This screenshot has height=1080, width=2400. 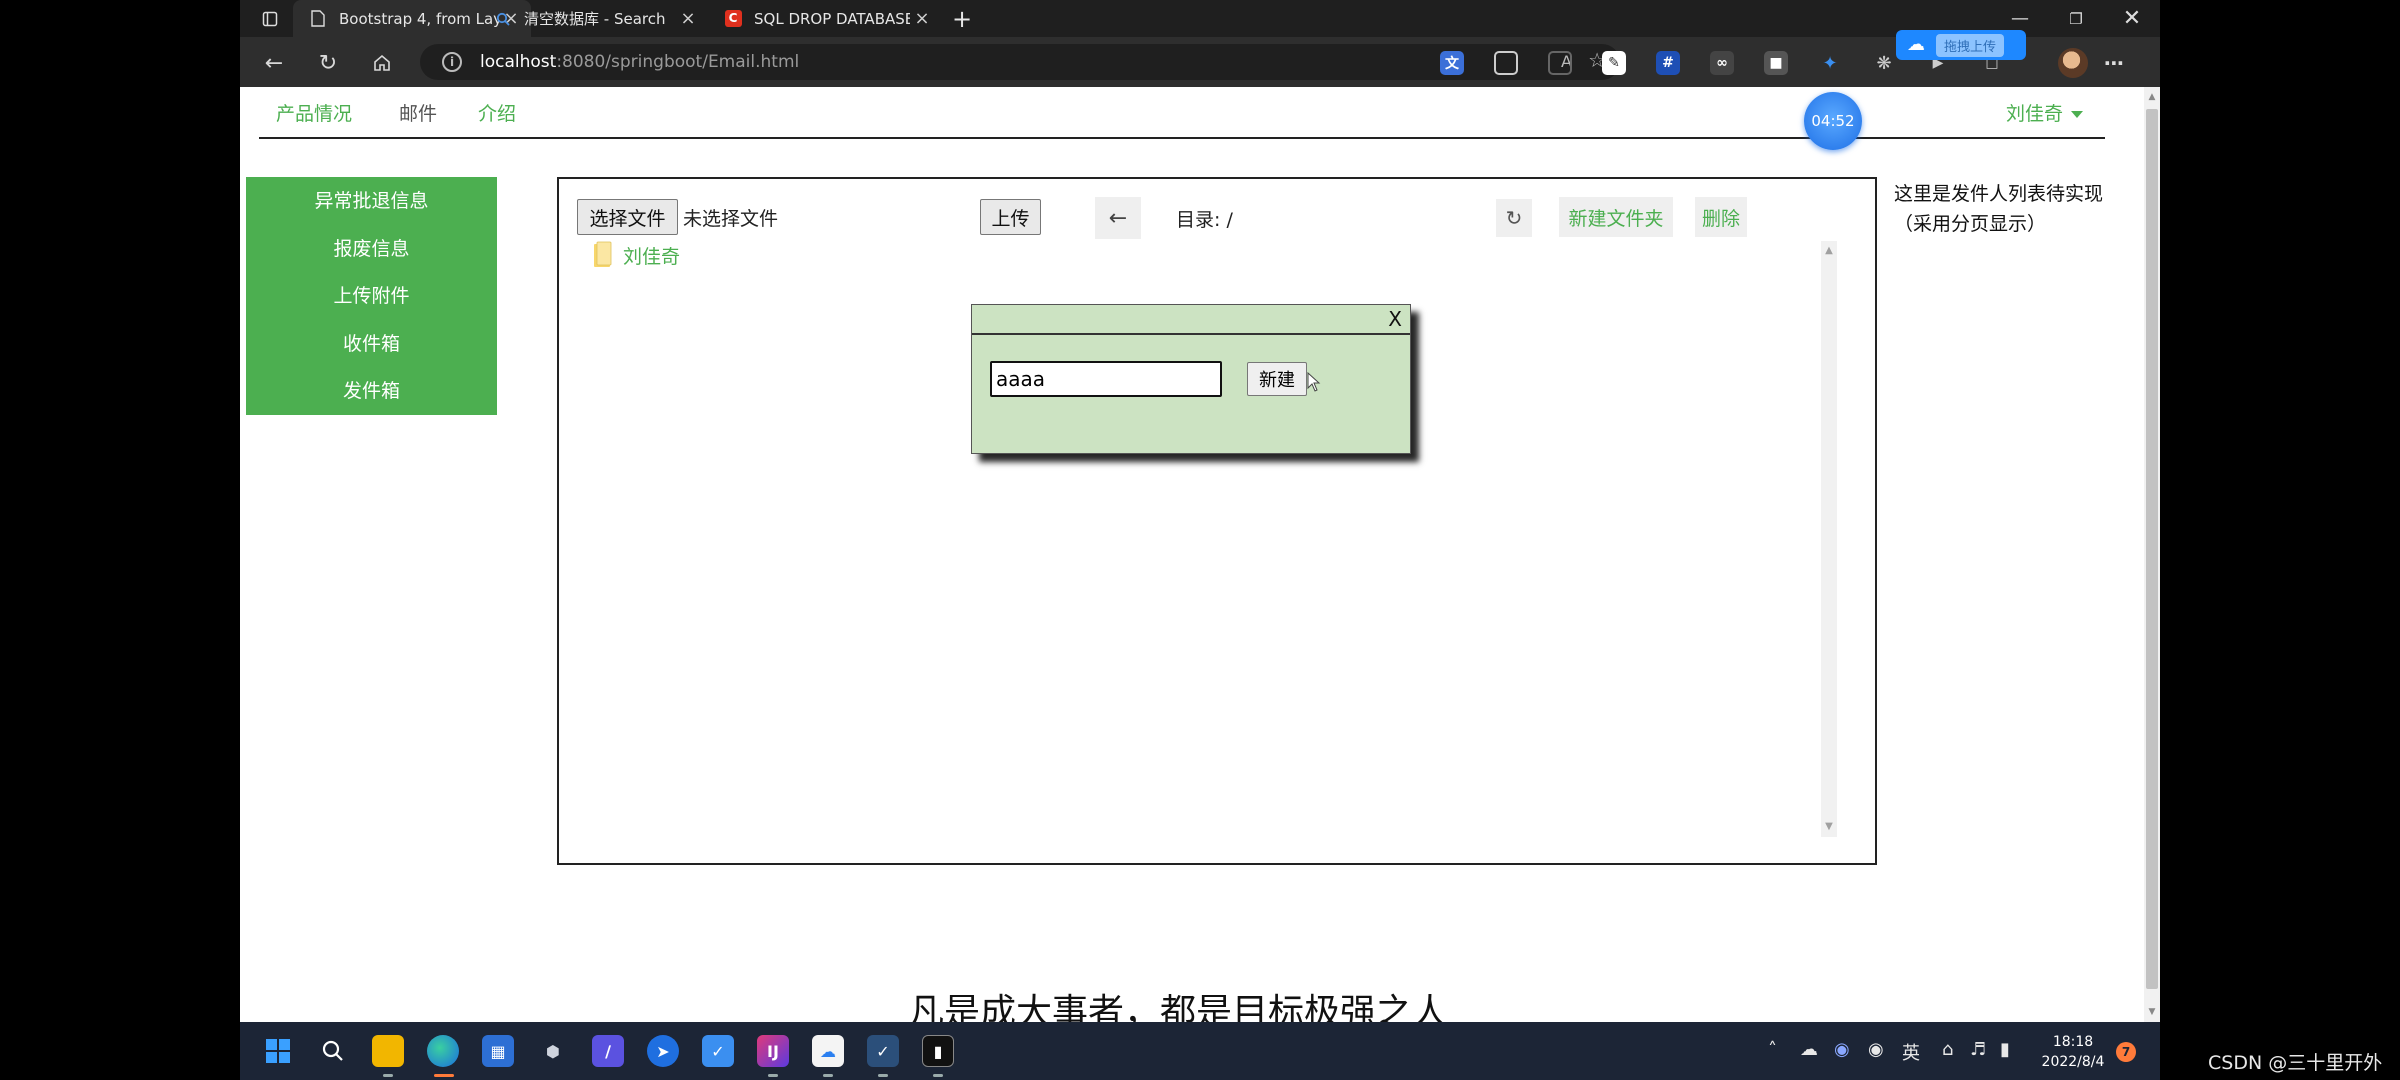 What do you see at coordinates (371, 258) in the screenshot?
I see `sidebar-item-scrap: 报废信息` at bounding box center [371, 258].